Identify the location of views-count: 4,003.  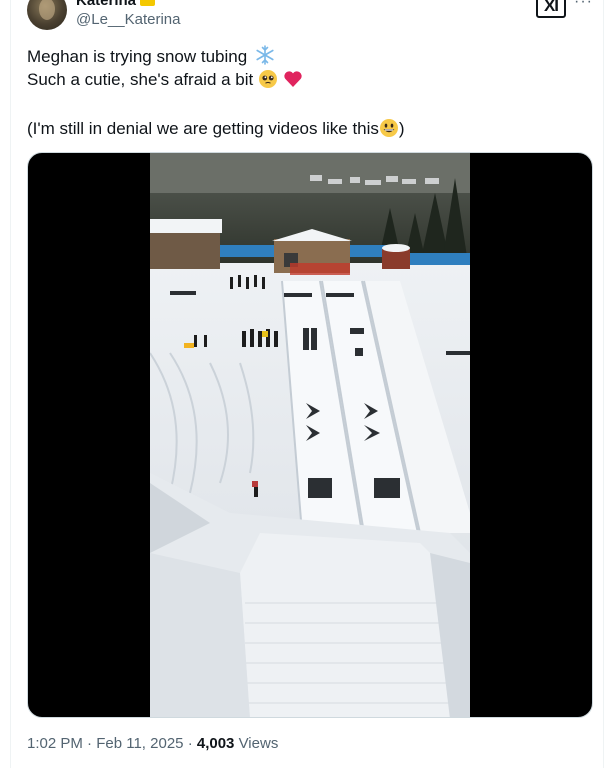
(215, 743).